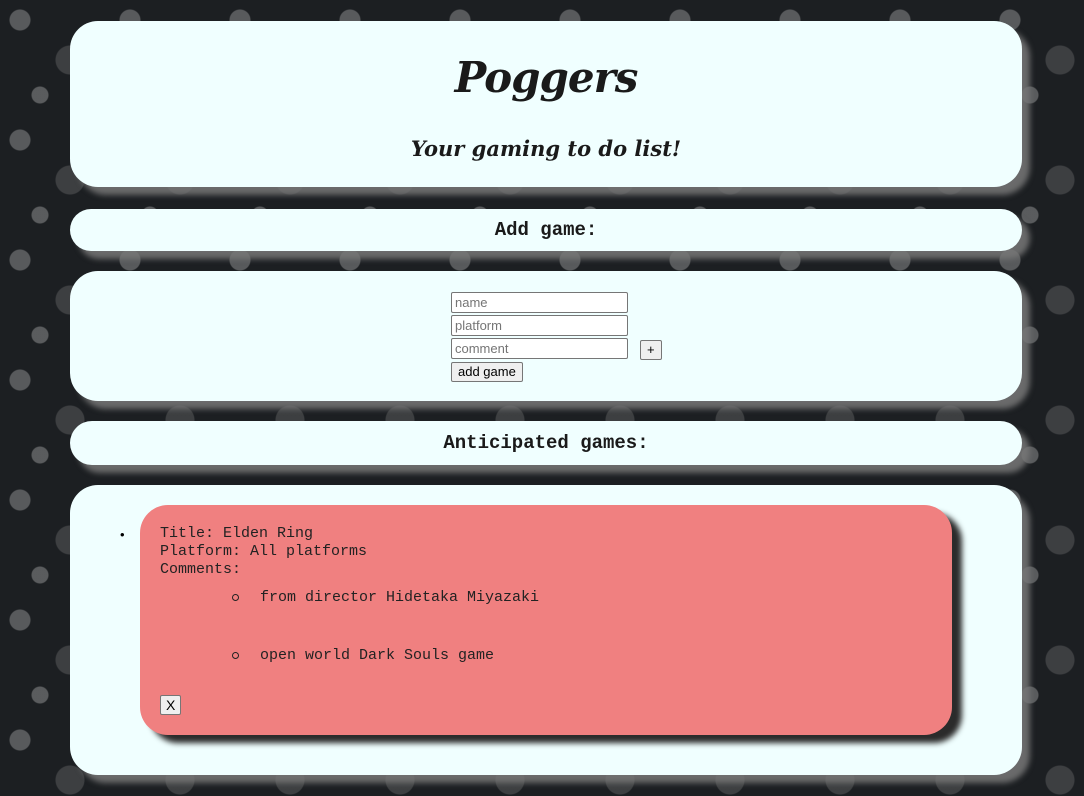 The image size is (1084, 796). What do you see at coordinates (201, 569) in the screenshot?
I see `game-comments-label: Comments:` at bounding box center [201, 569].